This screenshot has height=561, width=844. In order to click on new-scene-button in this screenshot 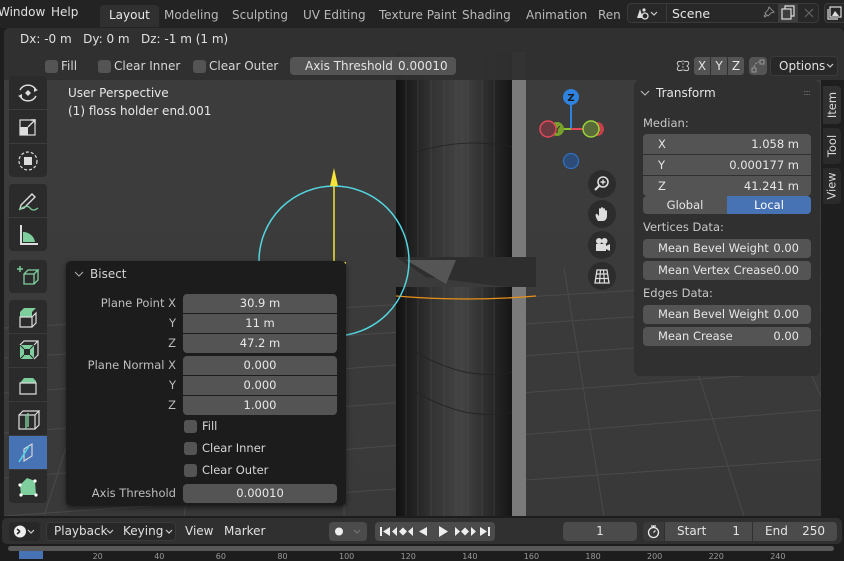, I will do `click(788, 13)`.